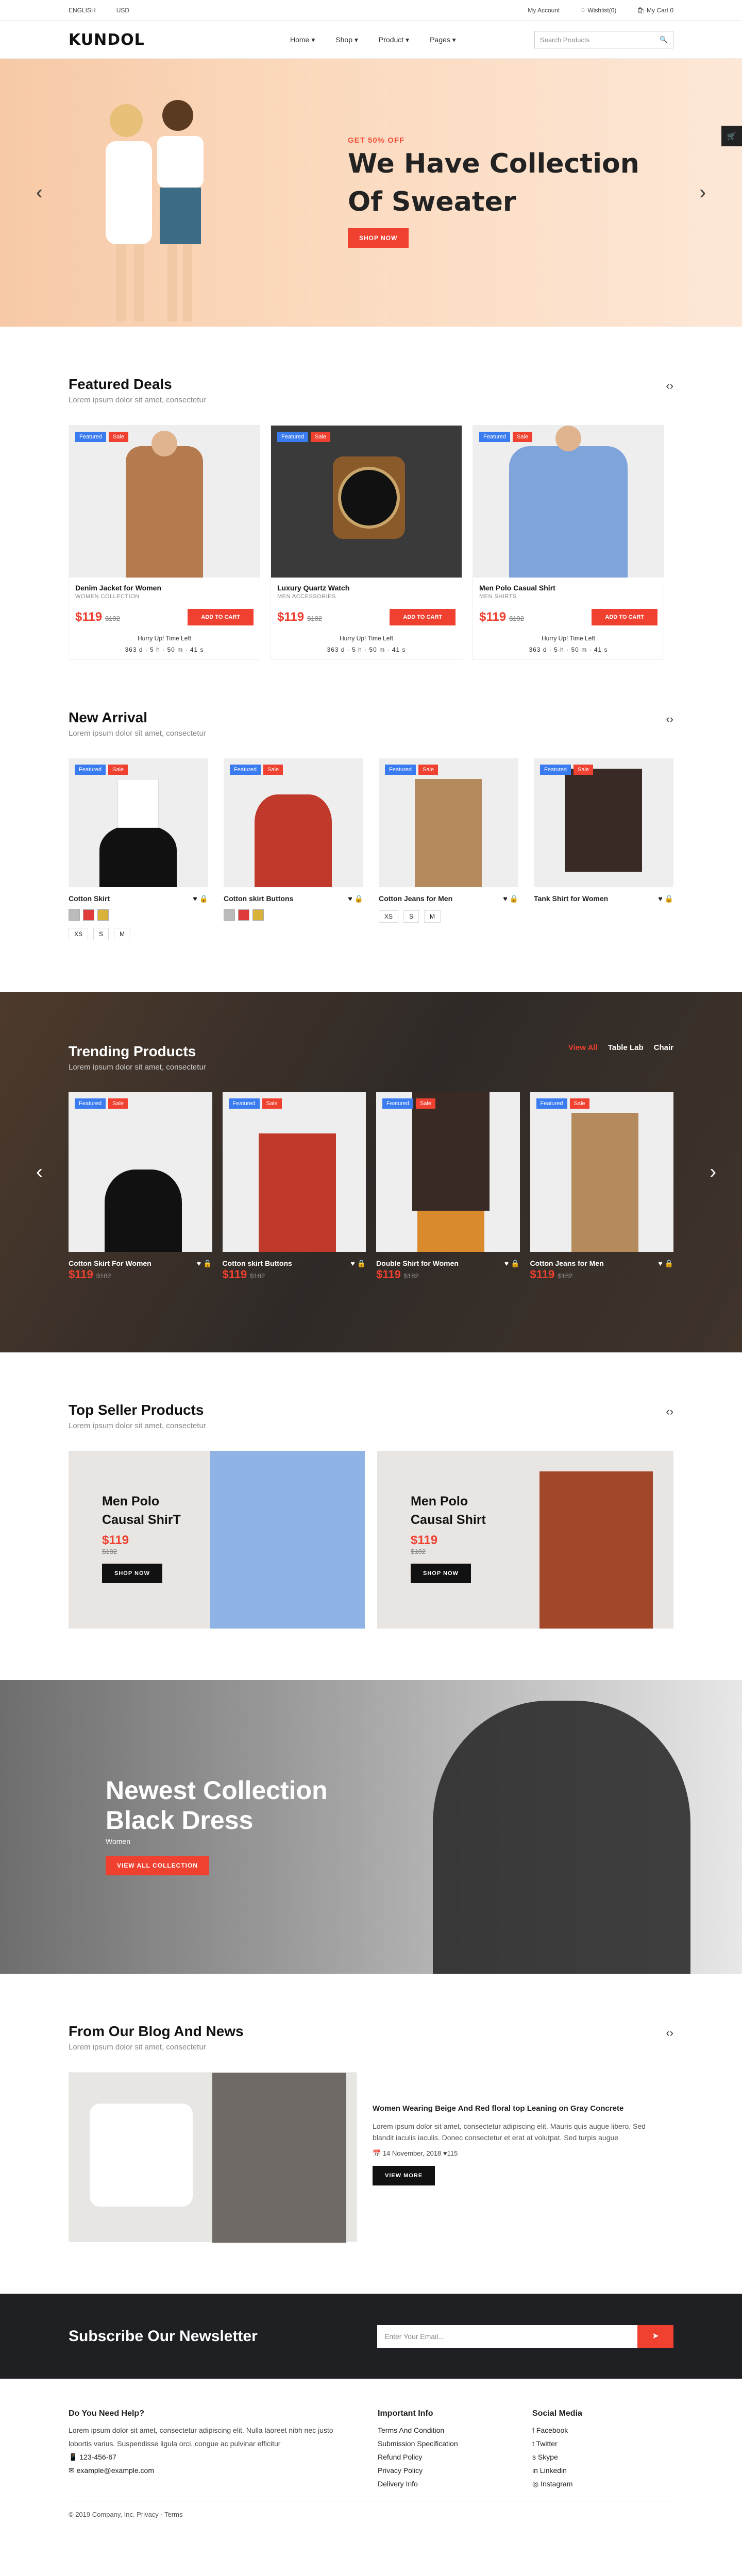 This screenshot has height=2576, width=742. What do you see at coordinates (455, 2457) in the screenshot?
I see `footer-link: Refund Policy` at bounding box center [455, 2457].